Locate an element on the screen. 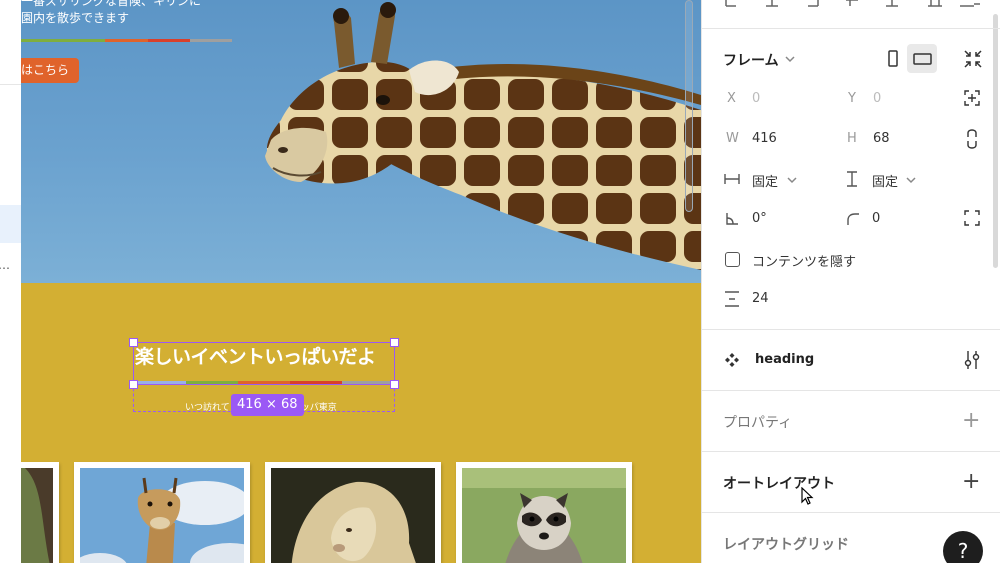 This screenshot has height=563, width=1000. absolute-position-icon is located at coordinates (972, 98).